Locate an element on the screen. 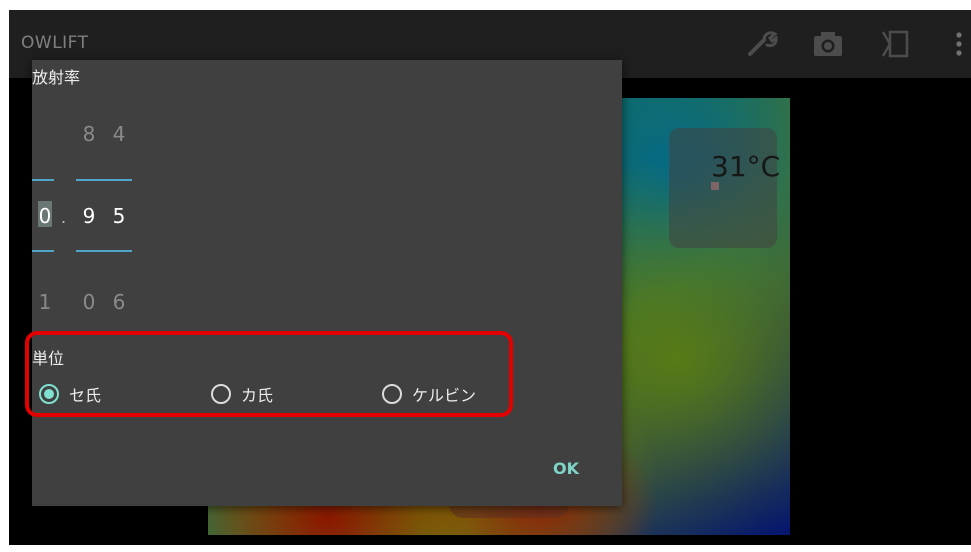  integer-picker: 0 1 is located at coordinates (44, 210).